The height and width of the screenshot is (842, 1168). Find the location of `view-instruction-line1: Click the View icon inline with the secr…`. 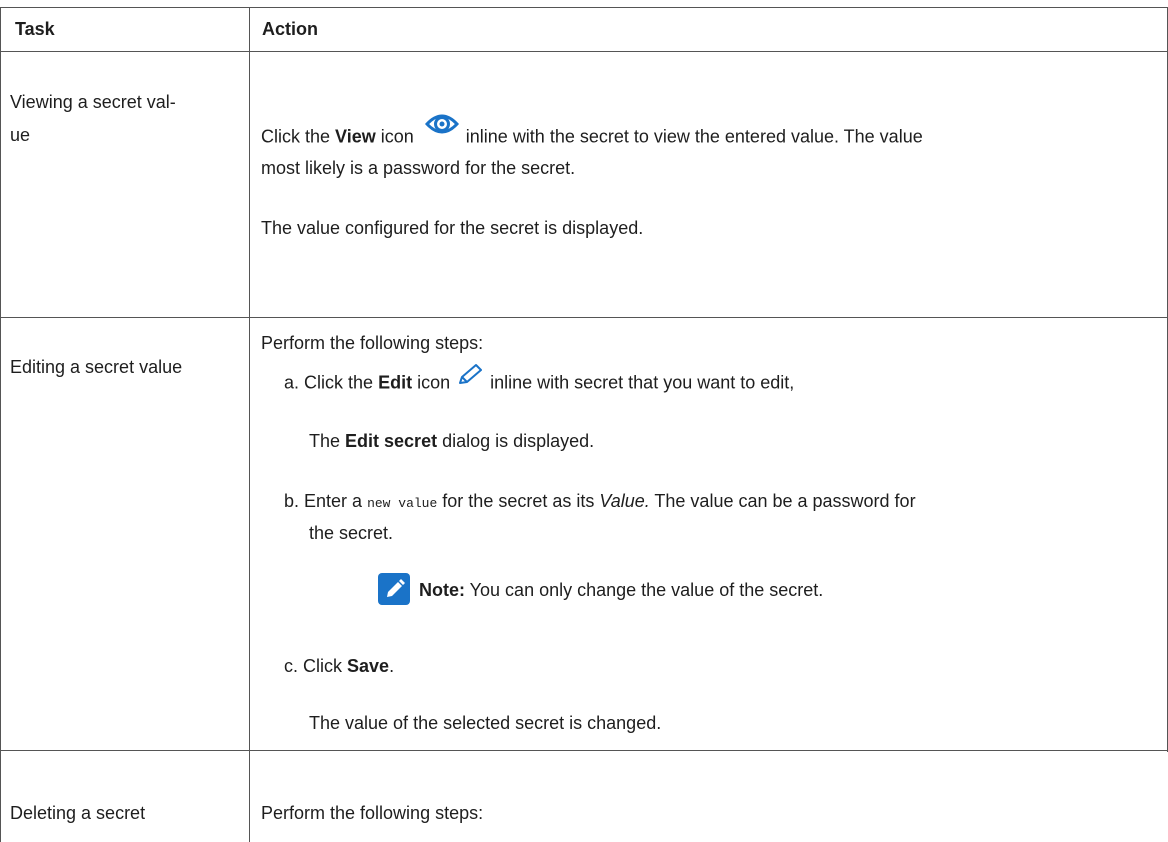

view-instruction-line1: Click the View icon inline with the secr… is located at coordinates (592, 134).